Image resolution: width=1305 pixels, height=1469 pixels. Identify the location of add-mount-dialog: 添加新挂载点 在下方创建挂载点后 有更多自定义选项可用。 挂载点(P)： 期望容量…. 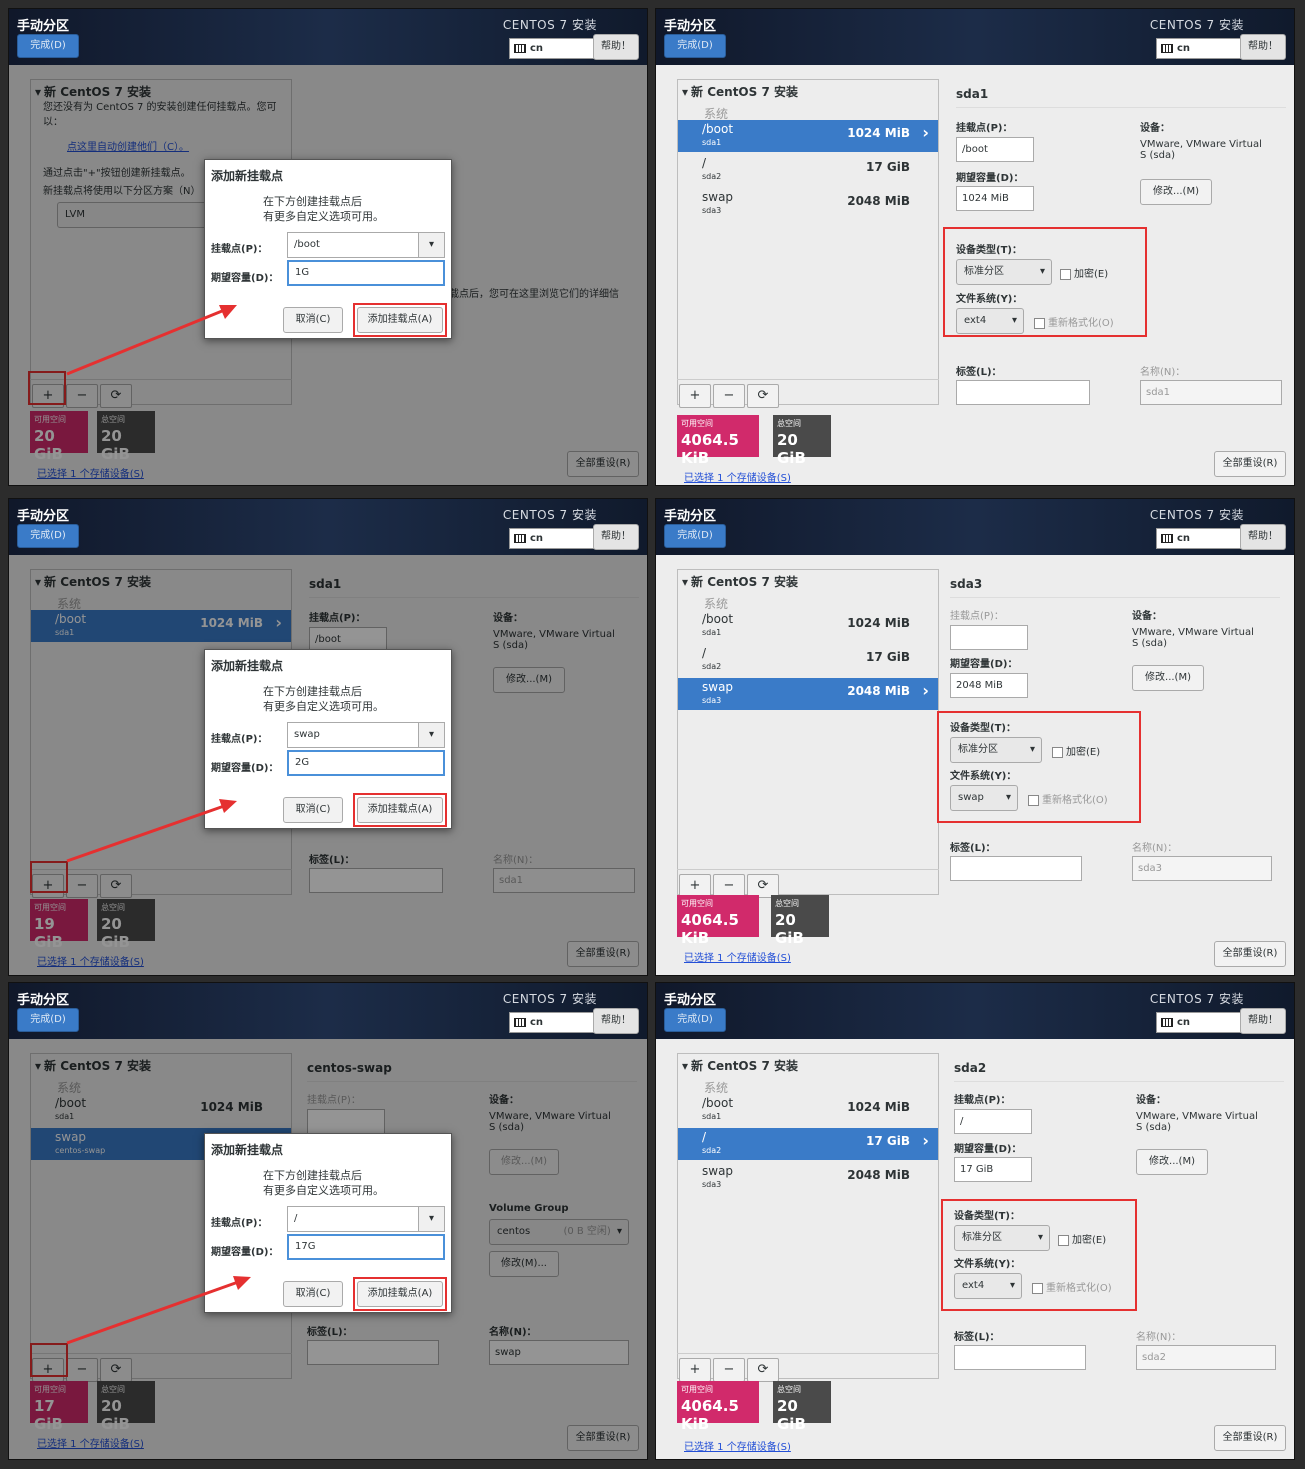
(328, 249).